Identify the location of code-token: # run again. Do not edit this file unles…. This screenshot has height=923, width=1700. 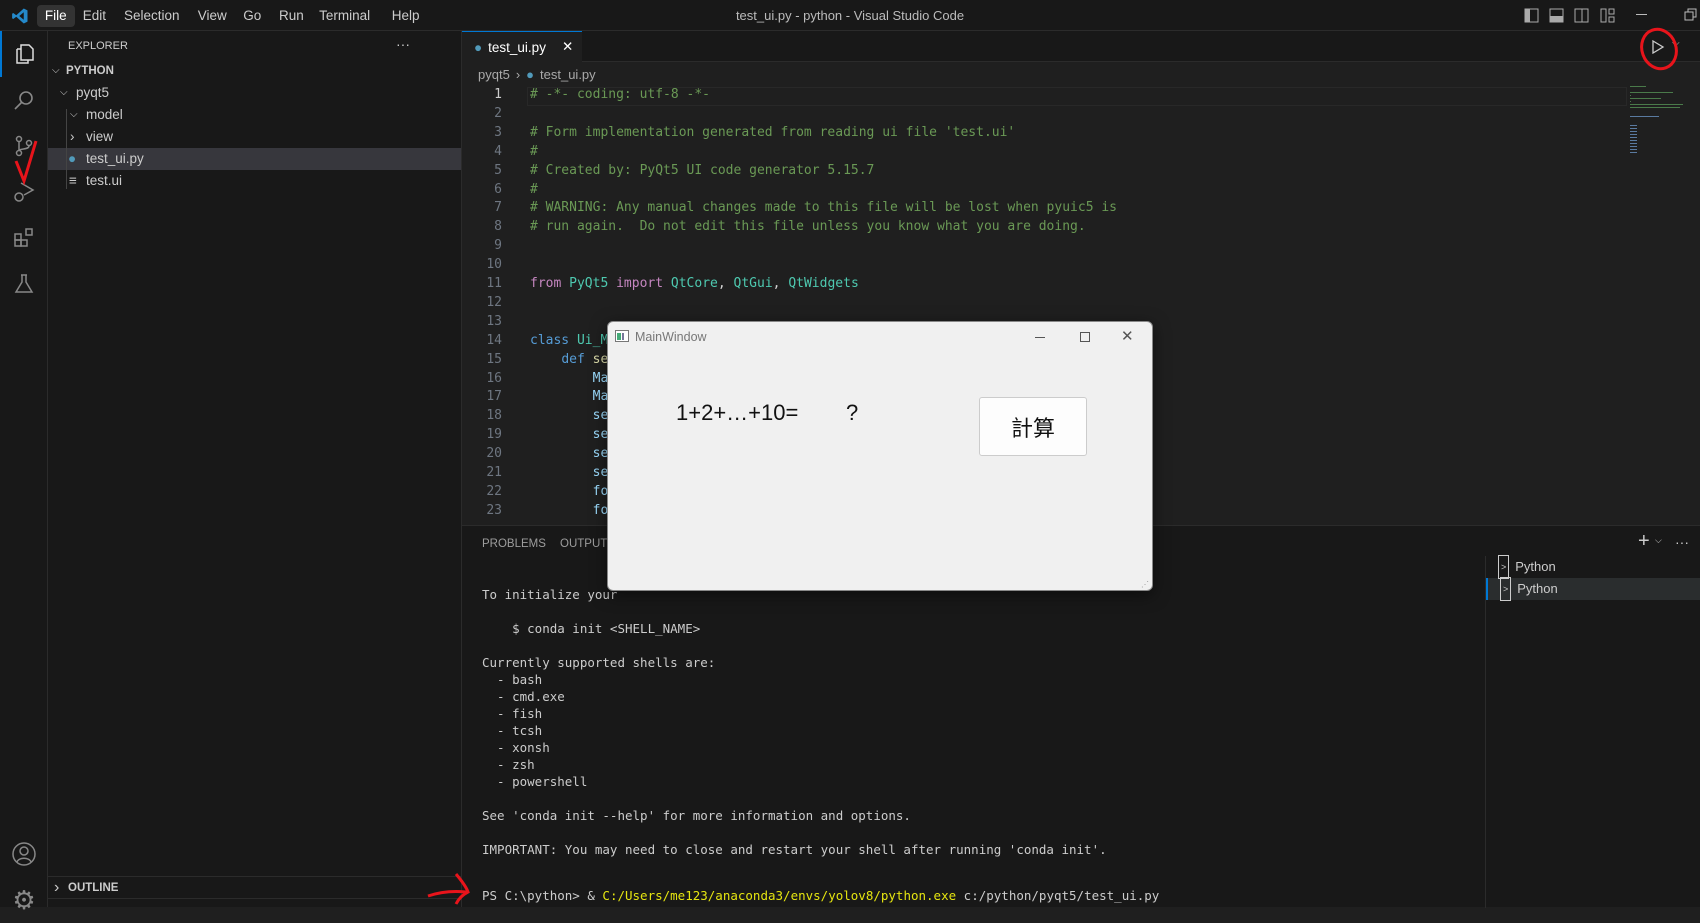
(808, 227).